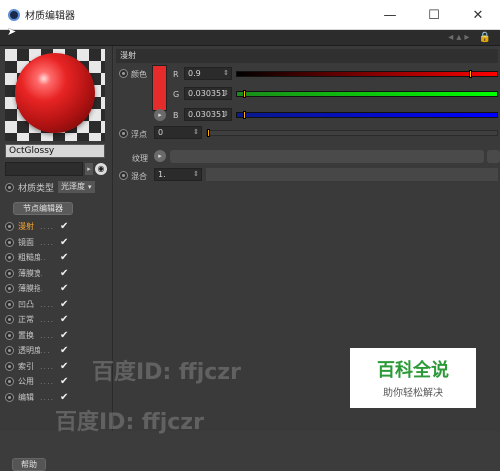 The height and width of the screenshot is (471, 500). Describe the element at coordinates (493, 156) in the screenshot. I see `texture-menu-button` at that location.